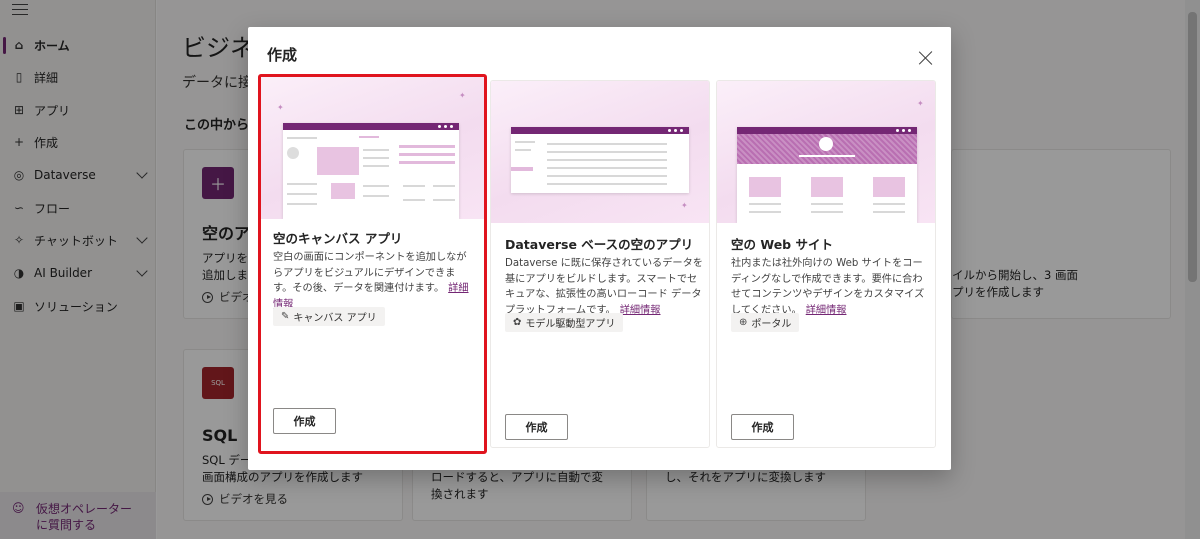 The height and width of the screenshot is (539, 1200). Describe the element at coordinates (372, 148) in the screenshot. I see `canvas-app-illustration: ✦ ✦` at that location.